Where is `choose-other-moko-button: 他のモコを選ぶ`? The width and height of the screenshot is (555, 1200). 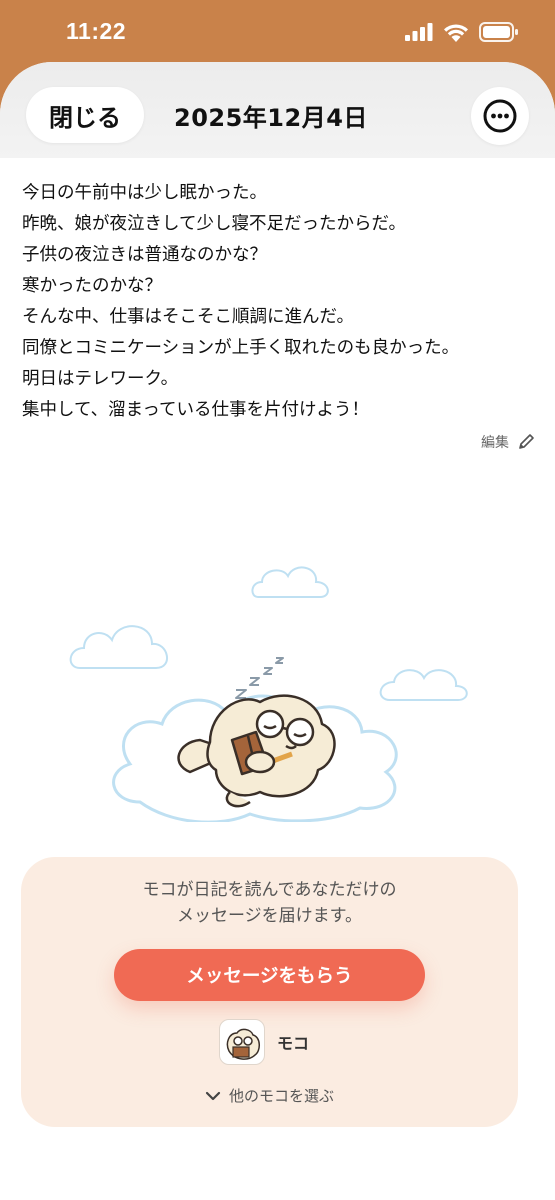 choose-other-moko-button: 他のモコを選ぶ is located at coordinates (269, 1095).